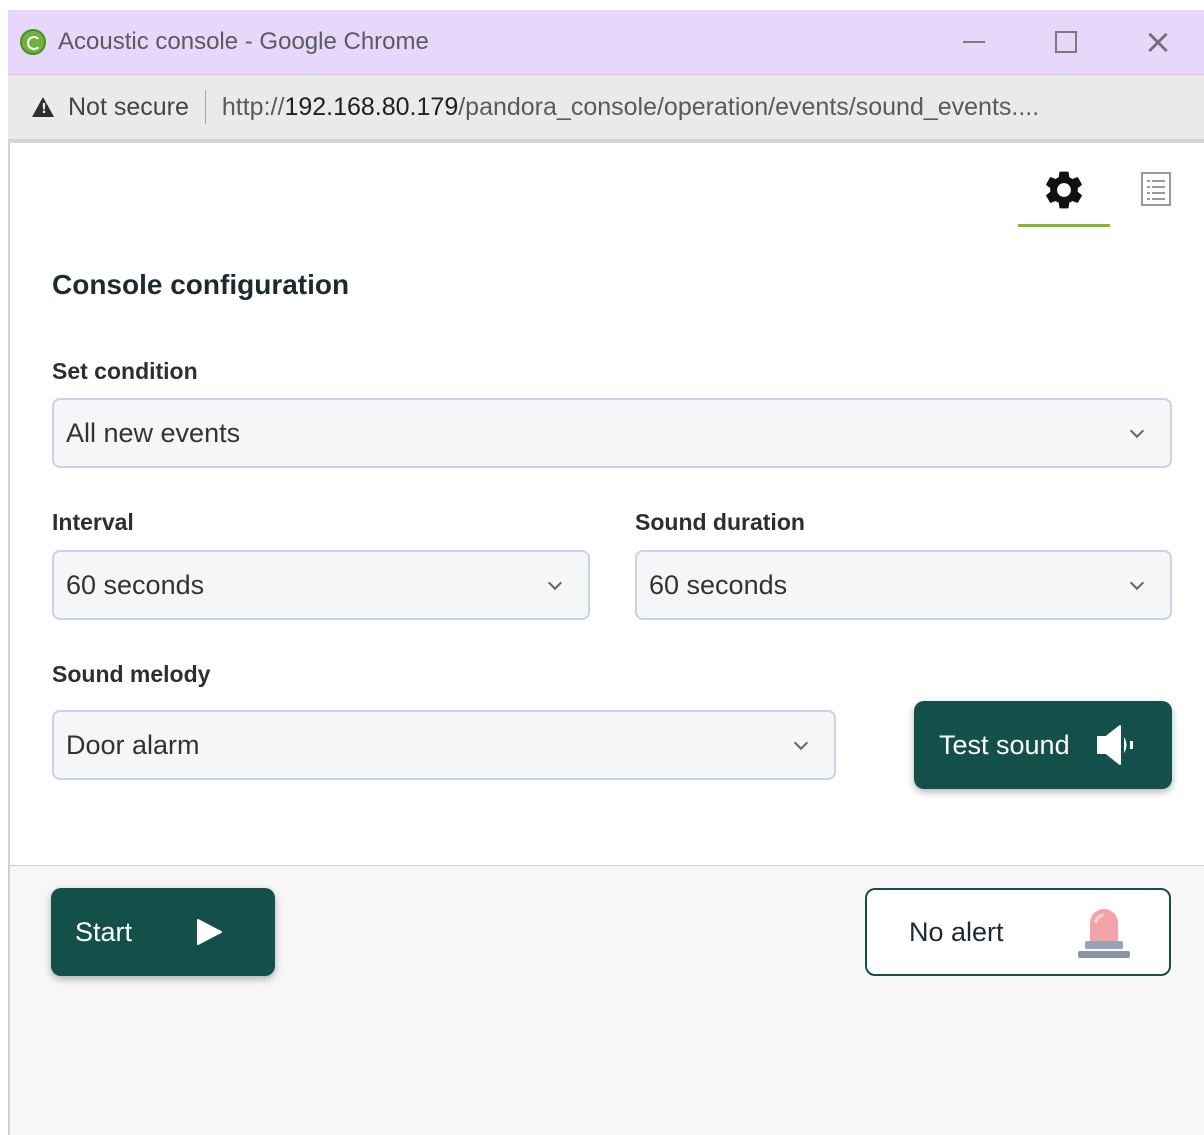 This screenshot has height=1135, width=1204. Describe the element at coordinates (1103, 933) in the screenshot. I see `siren-icon` at that location.